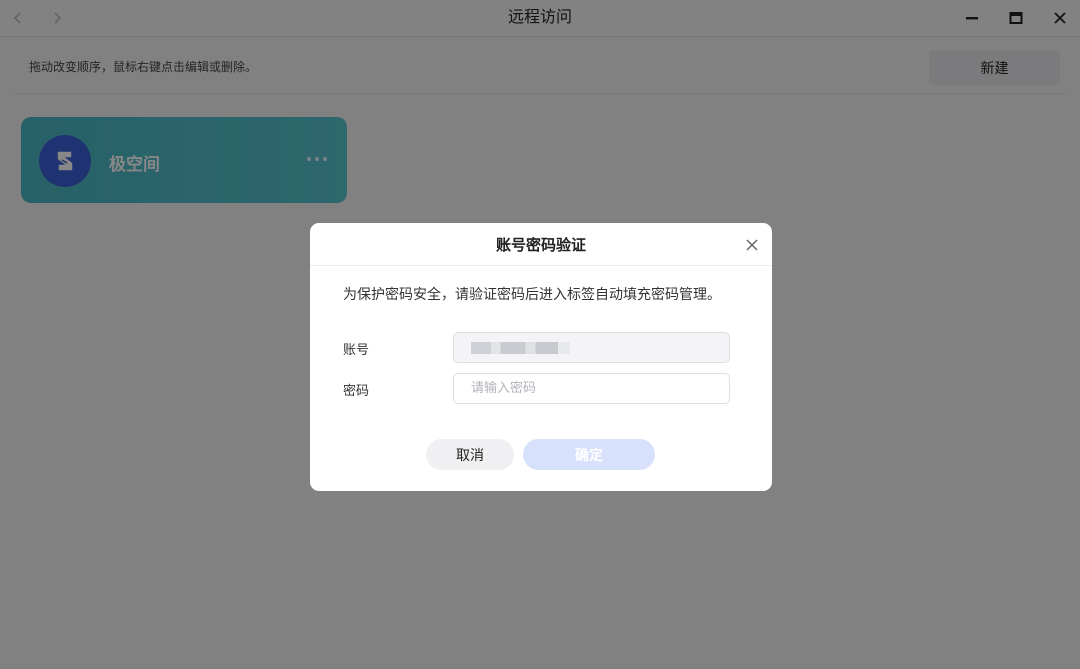  What do you see at coordinates (356, 350) in the screenshot?
I see `account-label: 账号` at bounding box center [356, 350].